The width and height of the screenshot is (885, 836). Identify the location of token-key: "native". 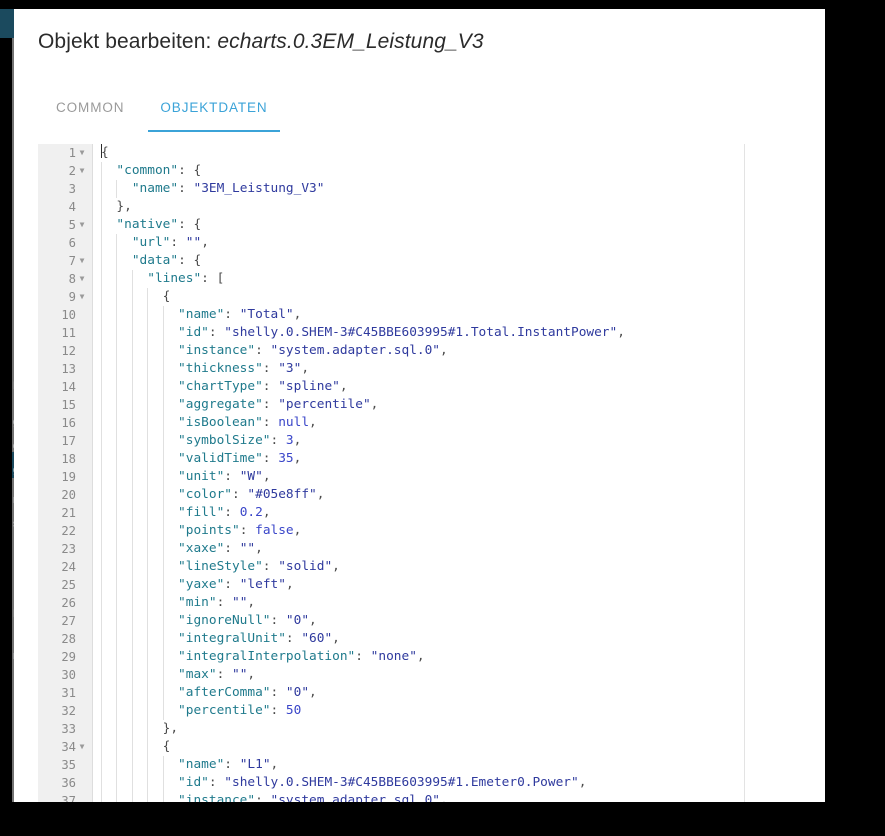
(147, 224).